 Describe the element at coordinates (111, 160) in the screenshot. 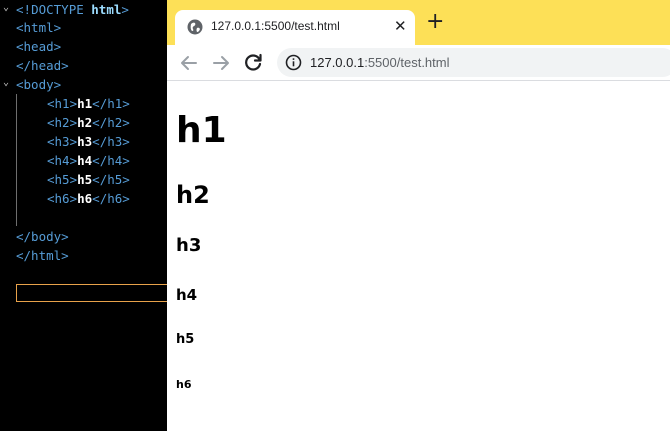

I see `tag-close: </h4>` at that location.